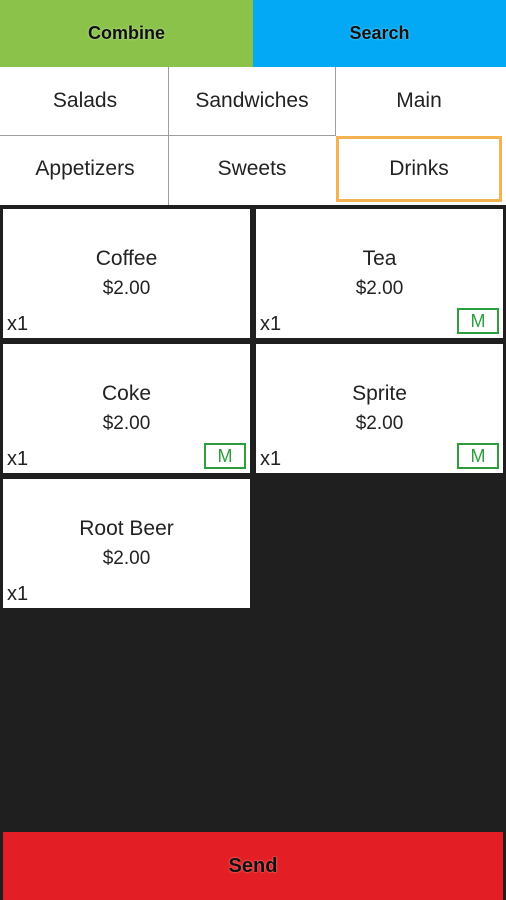 Image resolution: width=506 pixels, height=900 pixels. I want to click on menu-item-tea: Tea $2.00 x1 M, so click(379, 273).